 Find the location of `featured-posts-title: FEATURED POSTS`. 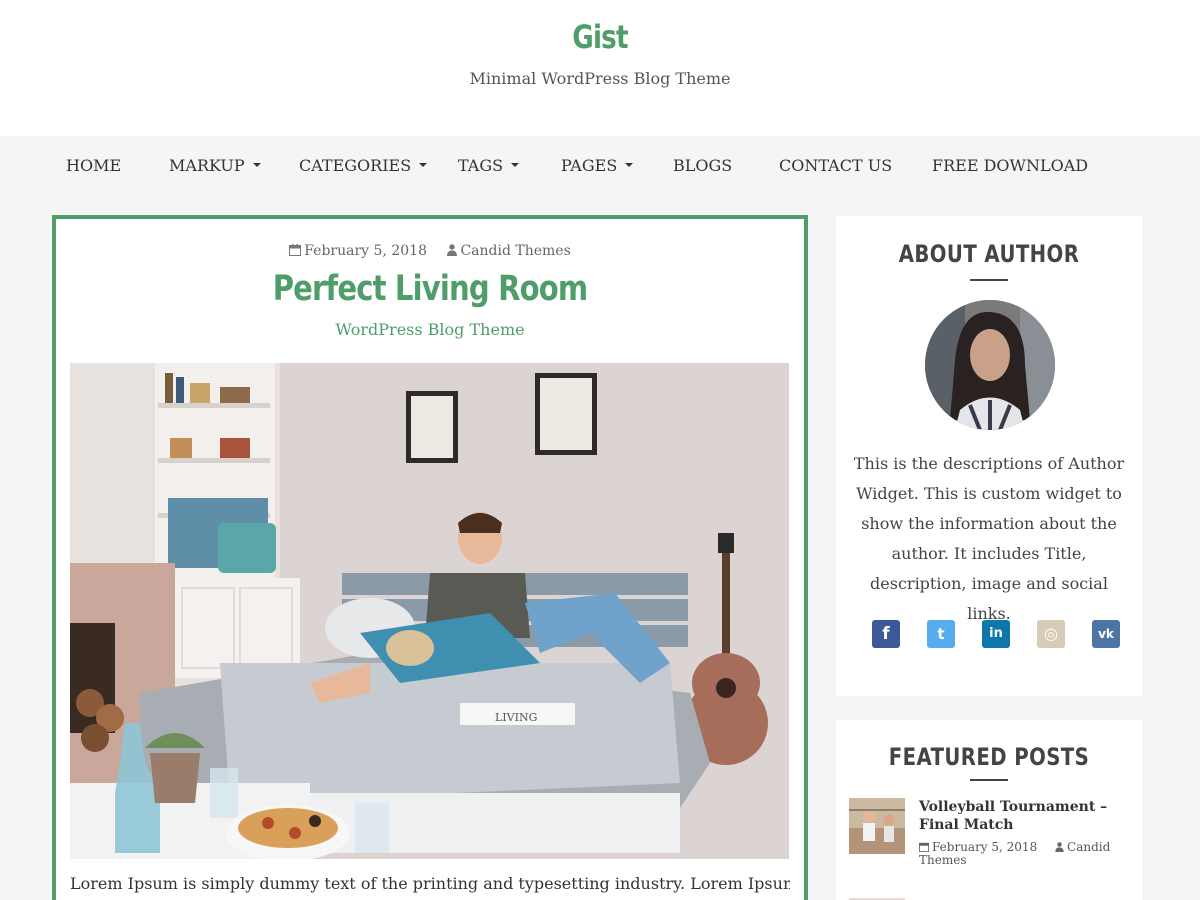

featured-posts-title: FEATURED POSTS is located at coordinates (989, 757).